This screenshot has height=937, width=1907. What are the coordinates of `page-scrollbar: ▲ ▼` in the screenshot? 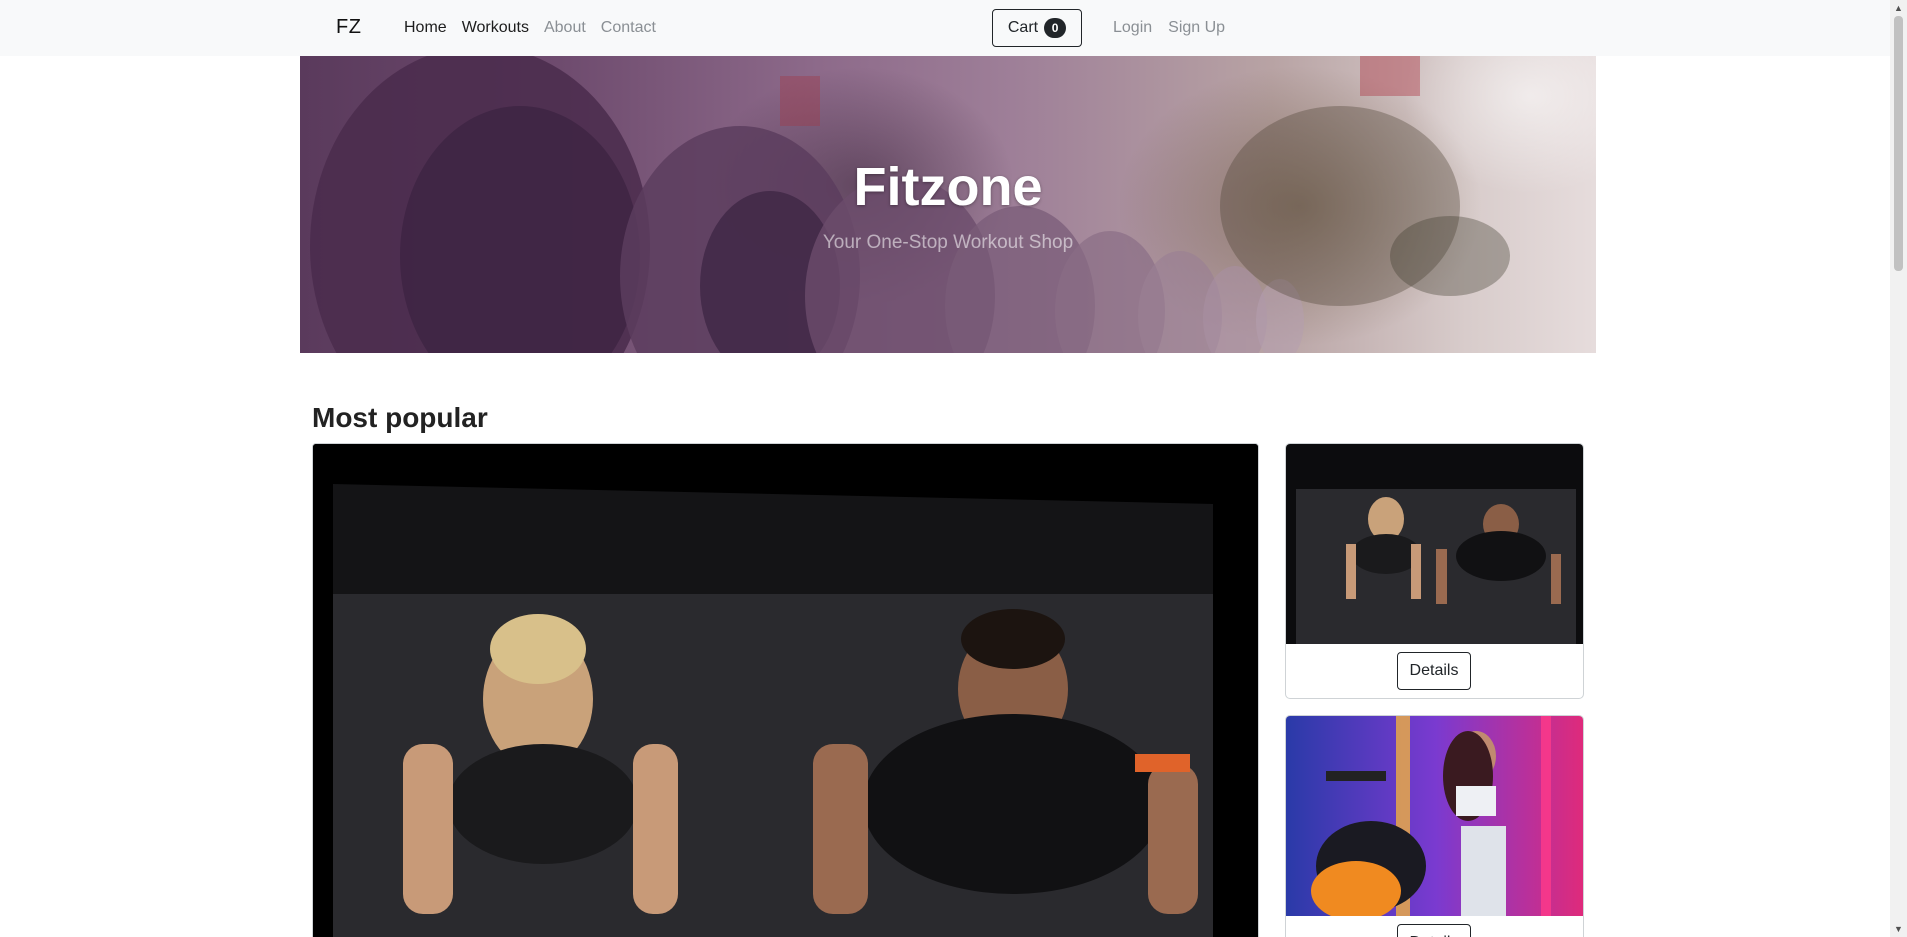 It's located at (1898, 468).